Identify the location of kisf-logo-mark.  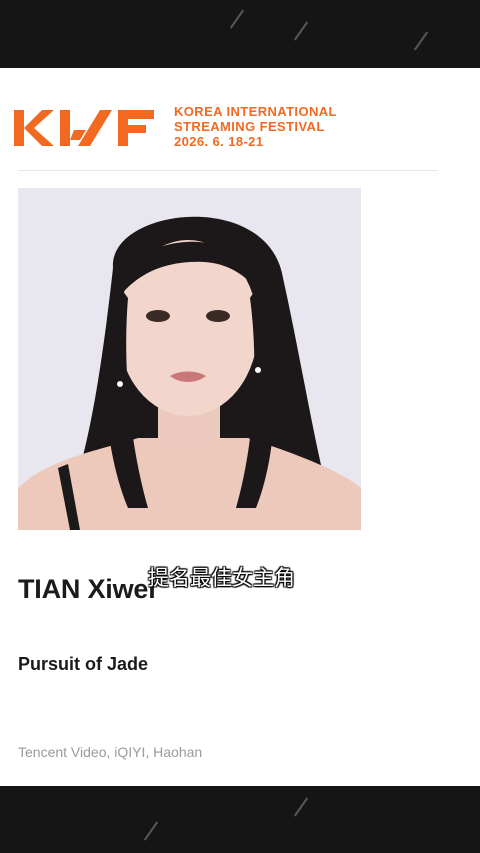
(84, 128).